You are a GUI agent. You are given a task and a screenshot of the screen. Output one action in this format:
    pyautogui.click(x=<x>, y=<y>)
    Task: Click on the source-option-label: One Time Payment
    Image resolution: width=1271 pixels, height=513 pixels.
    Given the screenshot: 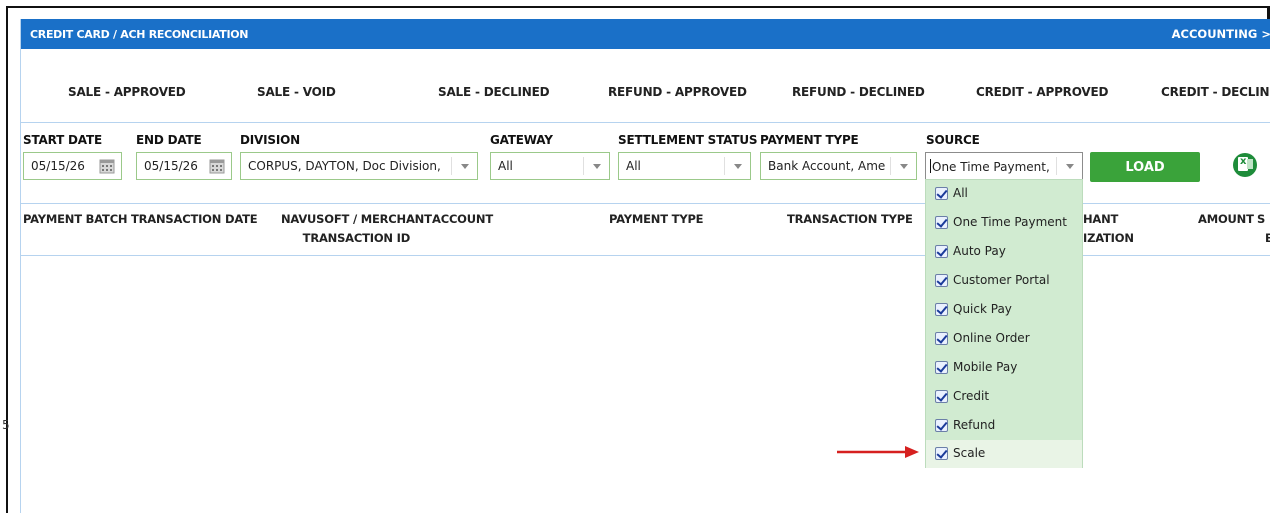 What is the action you would take?
    pyautogui.click(x=1010, y=222)
    